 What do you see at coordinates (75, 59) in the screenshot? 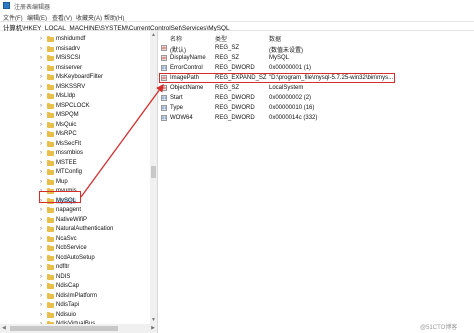
I see `tree-item: › MSiSCSI` at bounding box center [75, 59].